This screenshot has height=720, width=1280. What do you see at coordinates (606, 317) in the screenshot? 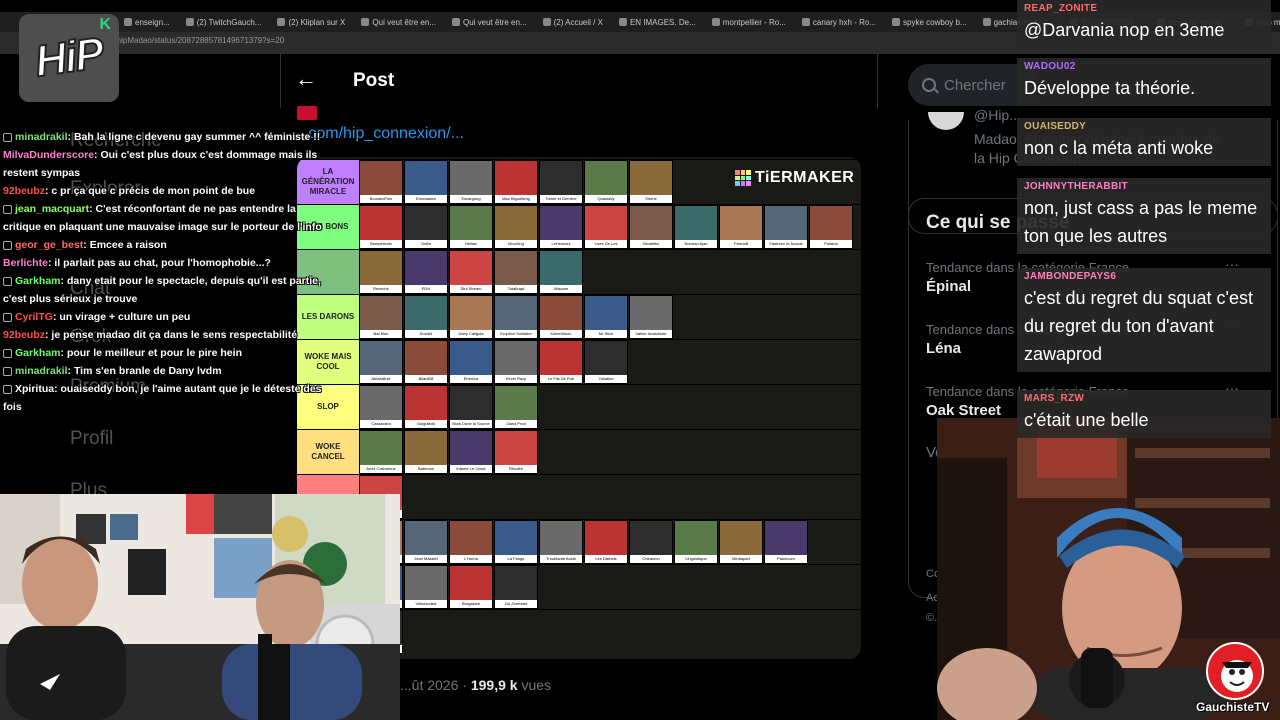
I see `tier-item: Mr Stick` at bounding box center [606, 317].